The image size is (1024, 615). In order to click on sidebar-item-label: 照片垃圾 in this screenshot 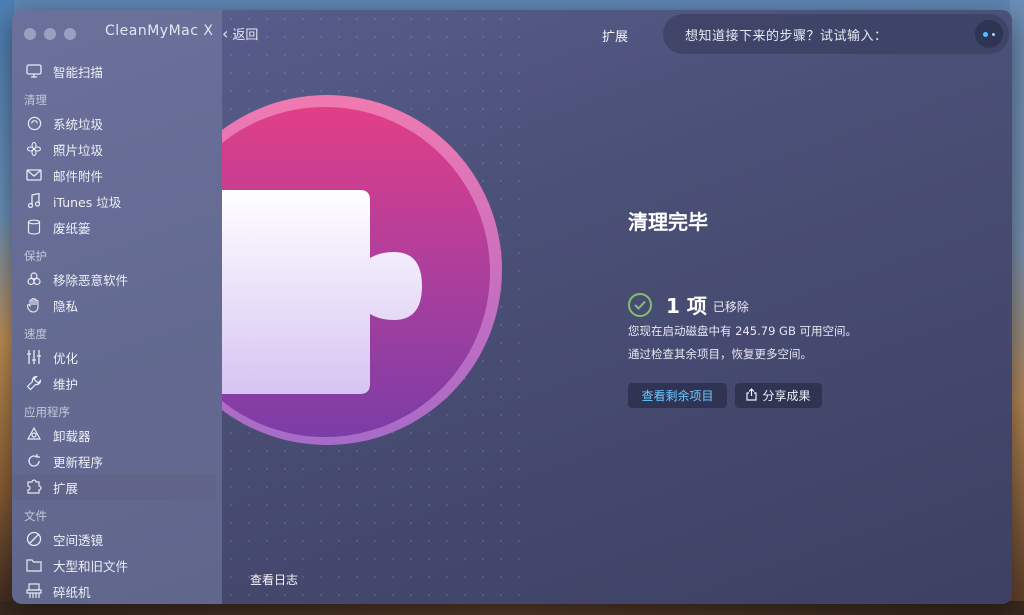, I will do `click(78, 150)`.